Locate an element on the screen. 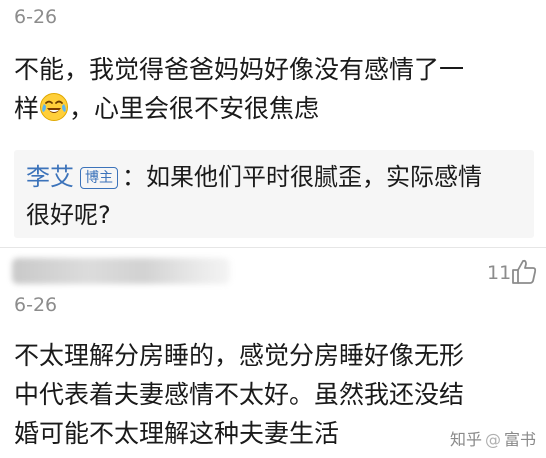  comment-line: 中代表着夫妻感情不太好。虽然我还没结 is located at coordinates (239, 394).